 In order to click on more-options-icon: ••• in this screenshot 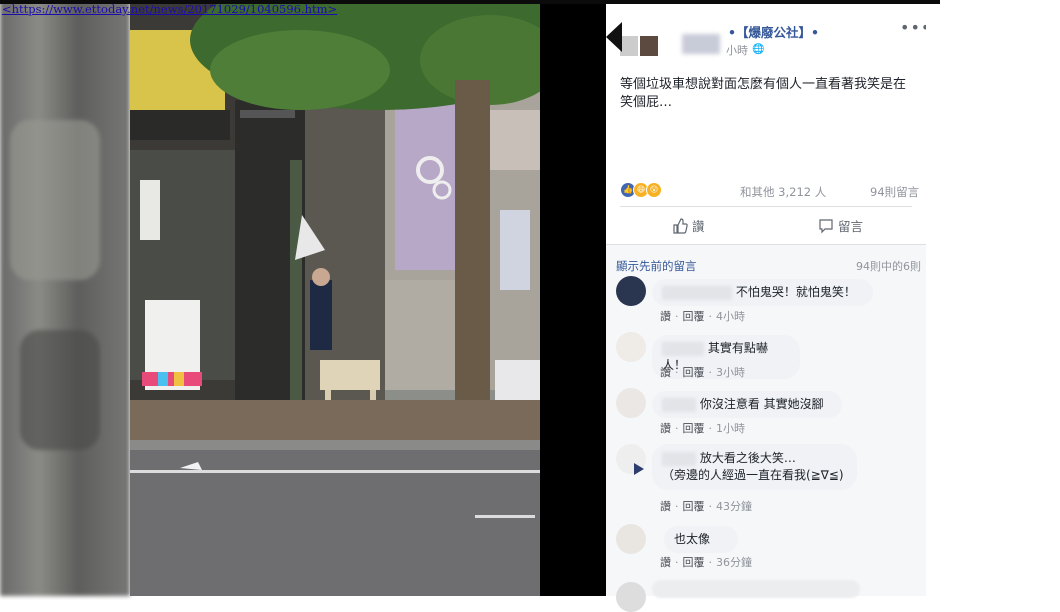, I will do `click(913, 27)`.